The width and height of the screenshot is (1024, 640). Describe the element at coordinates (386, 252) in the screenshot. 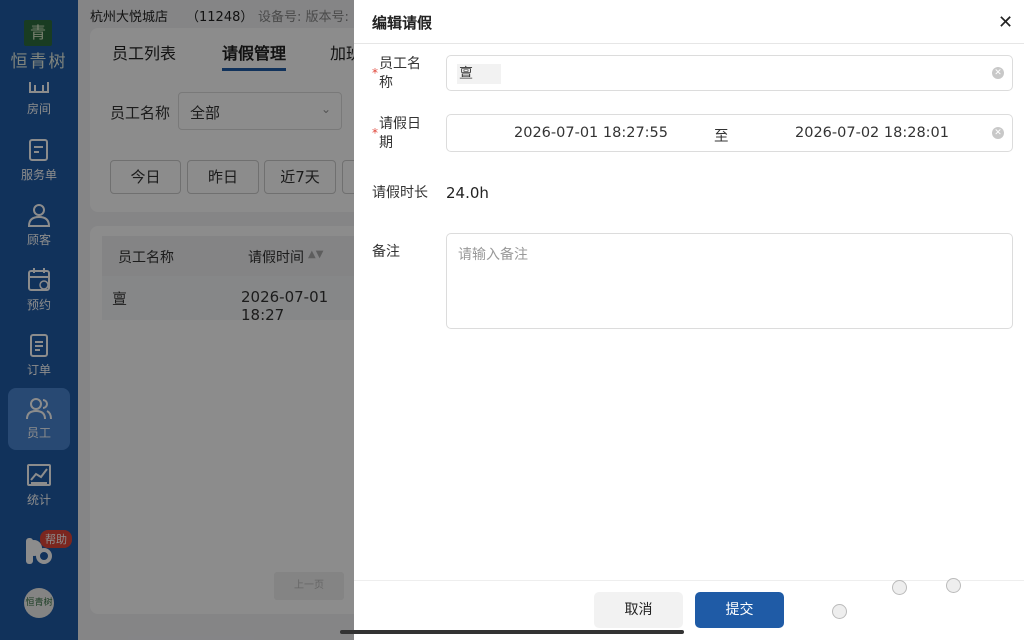

I see `remark-label: 备注` at that location.